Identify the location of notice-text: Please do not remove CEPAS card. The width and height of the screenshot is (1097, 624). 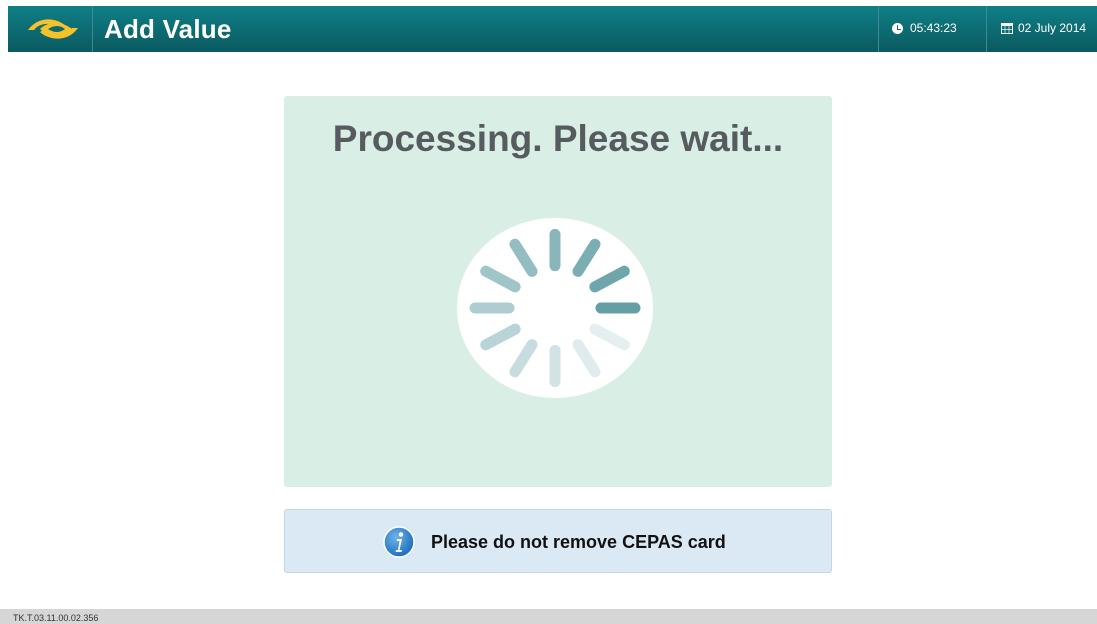
(578, 542).